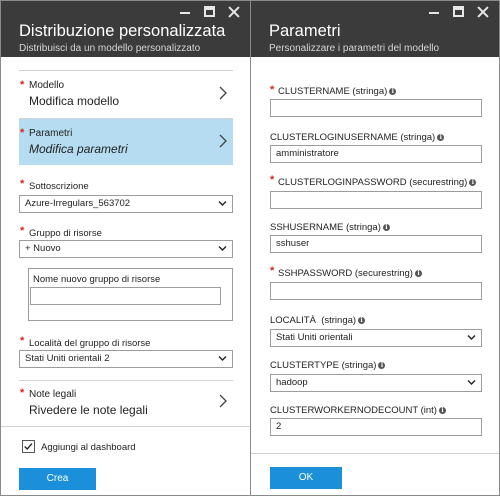 This screenshot has height=496, width=500. Describe the element at coordinates (333, 91) in the screenshot. I see `param-label-text: CLUSTERNAME (stringa)` at that location.